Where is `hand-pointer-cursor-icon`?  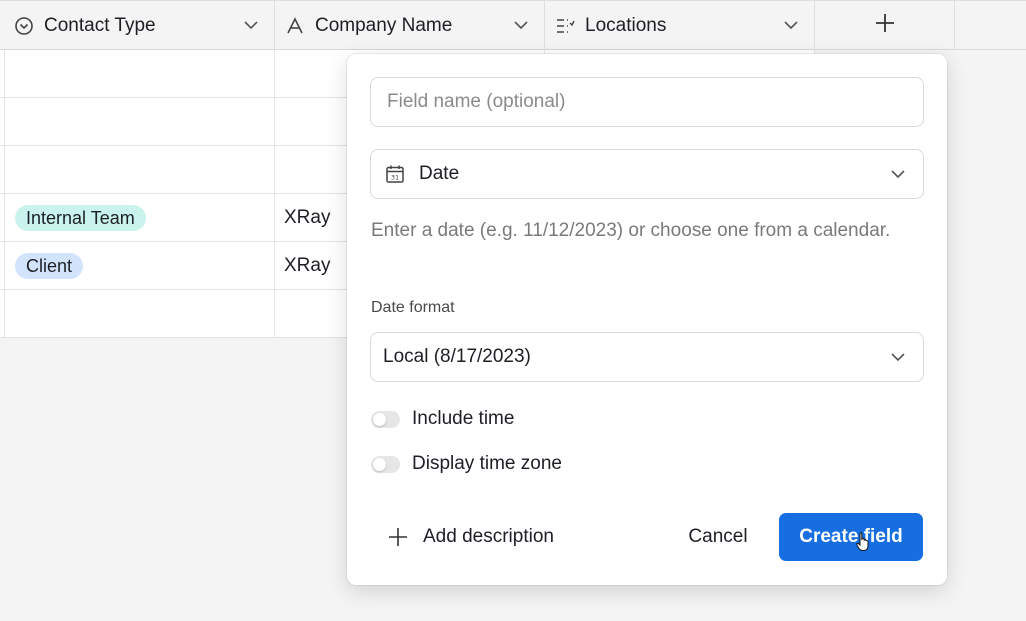
hand-pointer-cursor-icon is located at coordinates (863, 542).